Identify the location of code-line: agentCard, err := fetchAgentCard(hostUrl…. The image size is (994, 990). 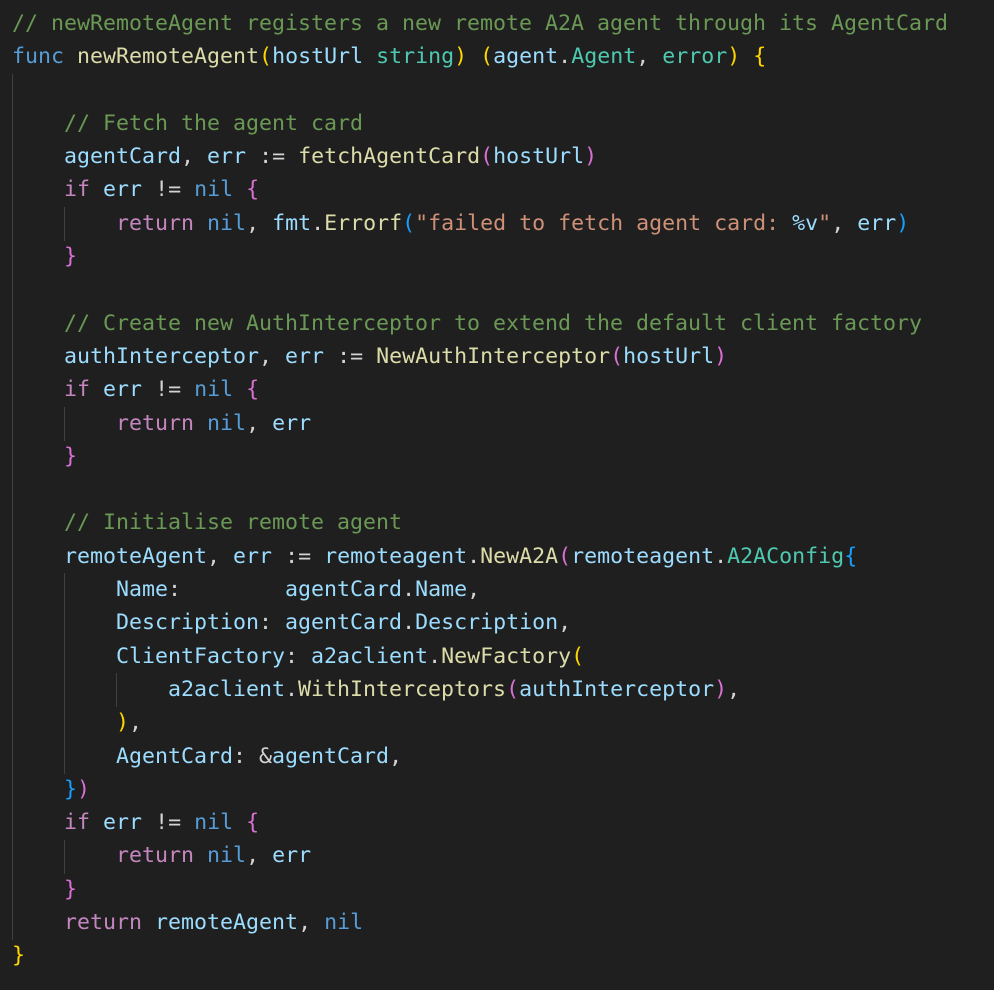
(480, 156).